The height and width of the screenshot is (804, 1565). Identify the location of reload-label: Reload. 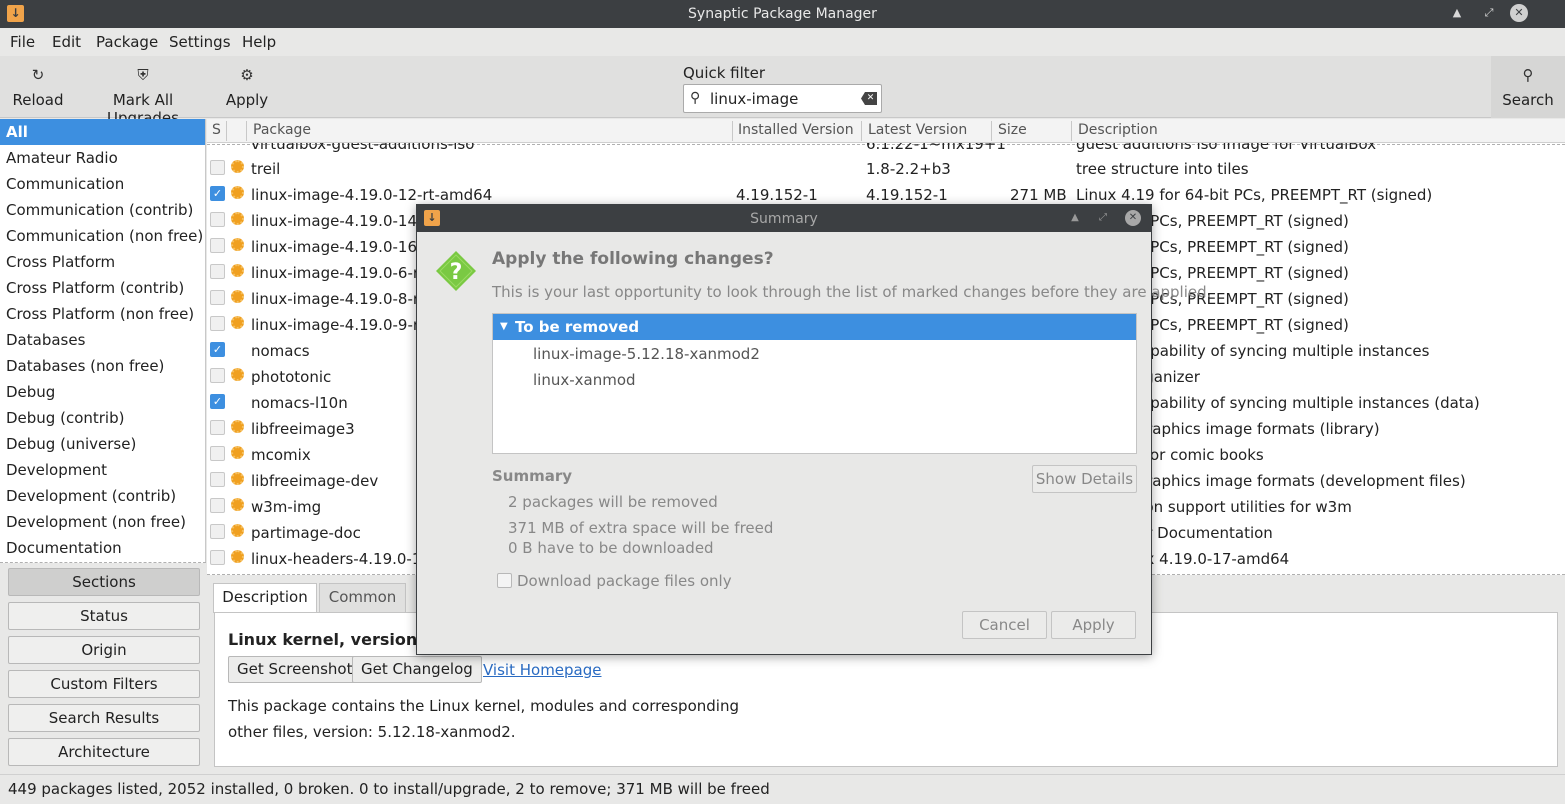
(38, 100).